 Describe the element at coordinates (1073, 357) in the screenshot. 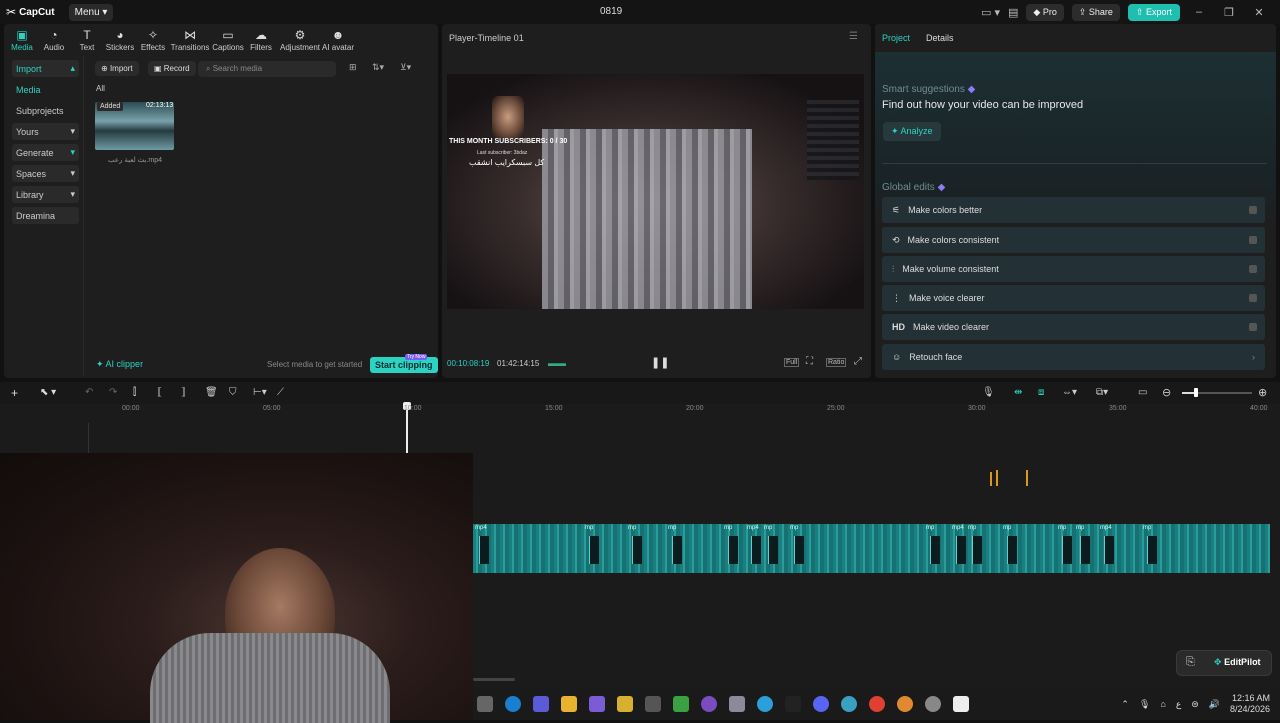

I see `global-edit-retouch-face: ☺ Retouch face ›` at that location.